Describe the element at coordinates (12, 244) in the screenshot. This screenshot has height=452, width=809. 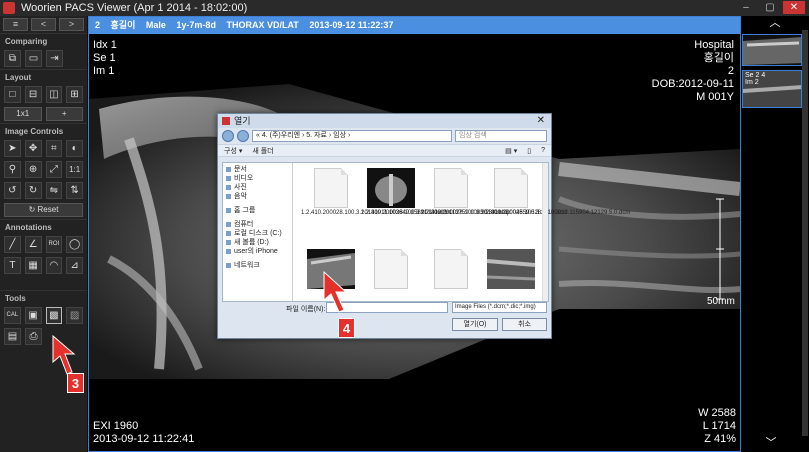
I see `line-icon: ╱` at that location.